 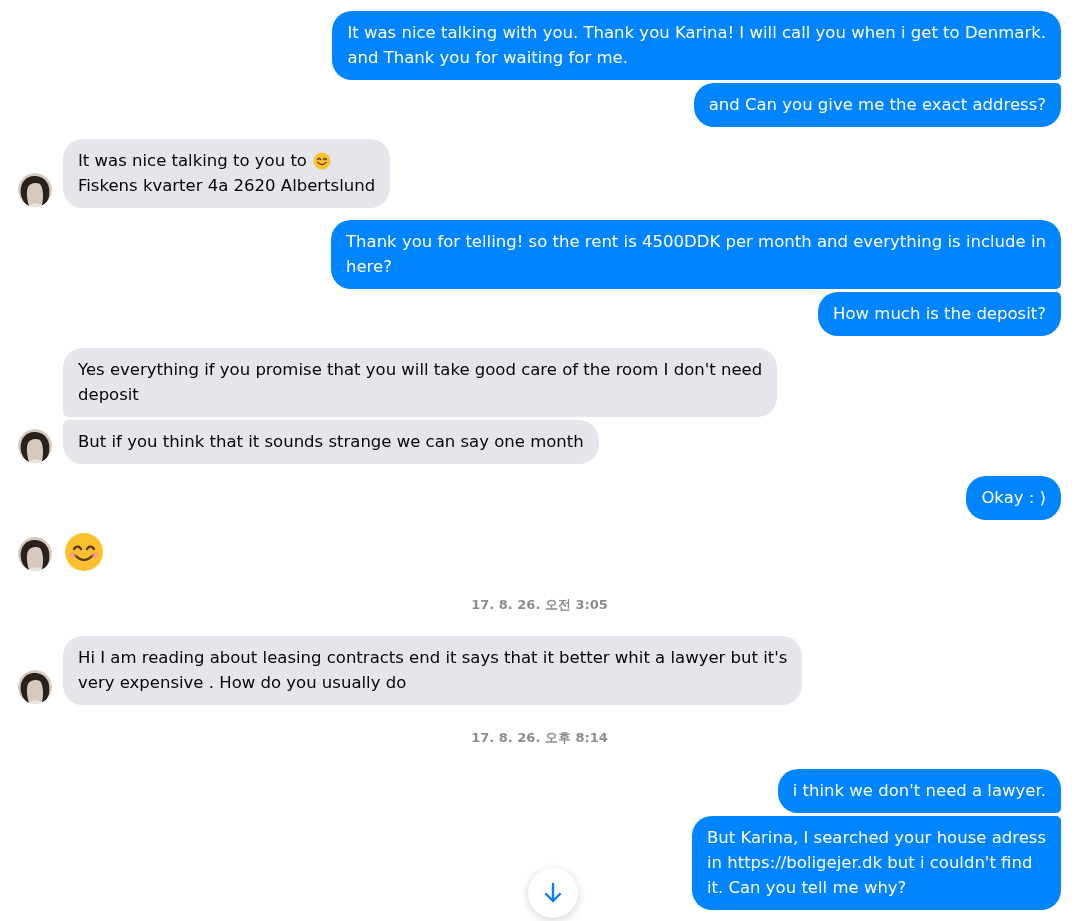 What do you see at coordinates (877, 104) in the screenshot?
I see `message-text: and Can you give me the exact address?` at bounding box center [877, 104].